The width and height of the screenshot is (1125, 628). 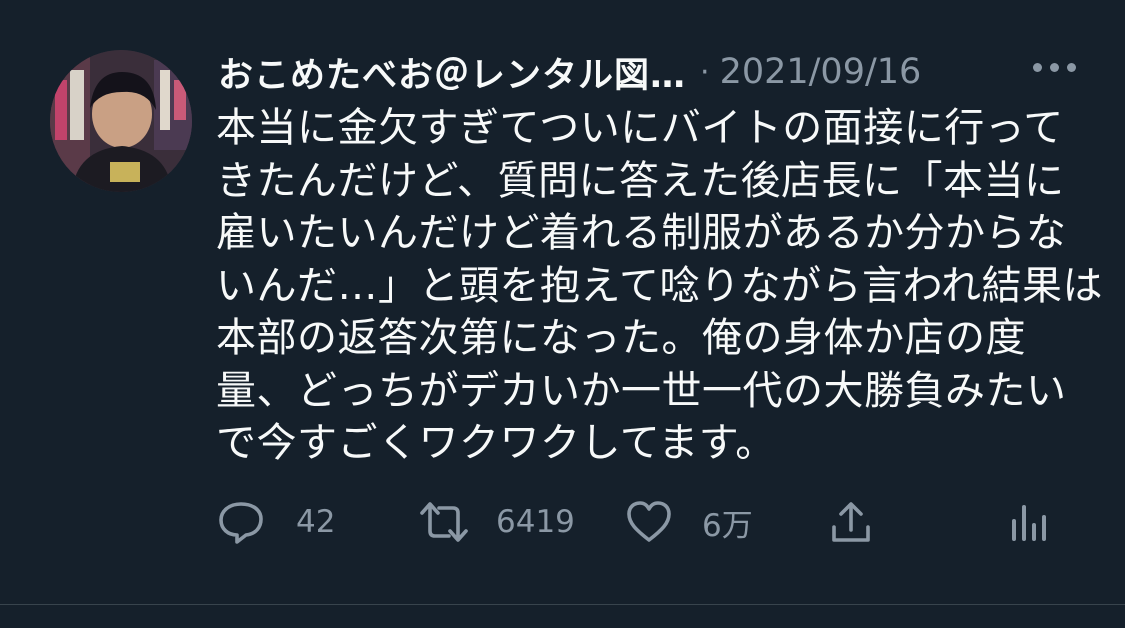 What do you see at coordinates (640, 128) in the screenshot?
I see `tweet-text-line: 本当に金欠すぎてついにバイトの面接に行って` at bounding box center [640, 128].